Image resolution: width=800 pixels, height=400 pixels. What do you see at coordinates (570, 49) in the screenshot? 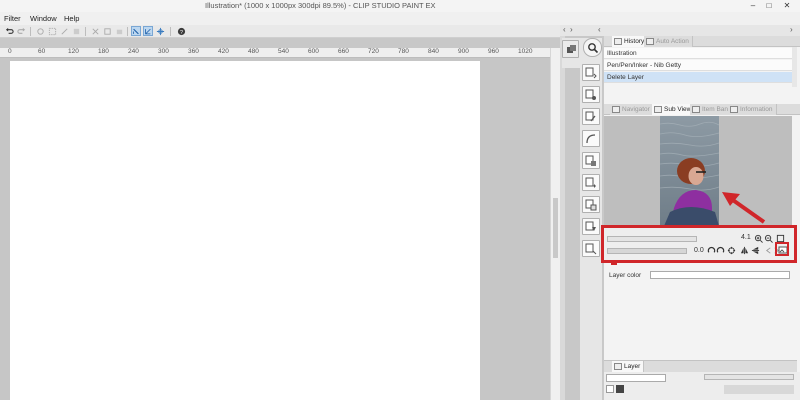
I see `material-folder-icon` at bounding box center [570, 49].